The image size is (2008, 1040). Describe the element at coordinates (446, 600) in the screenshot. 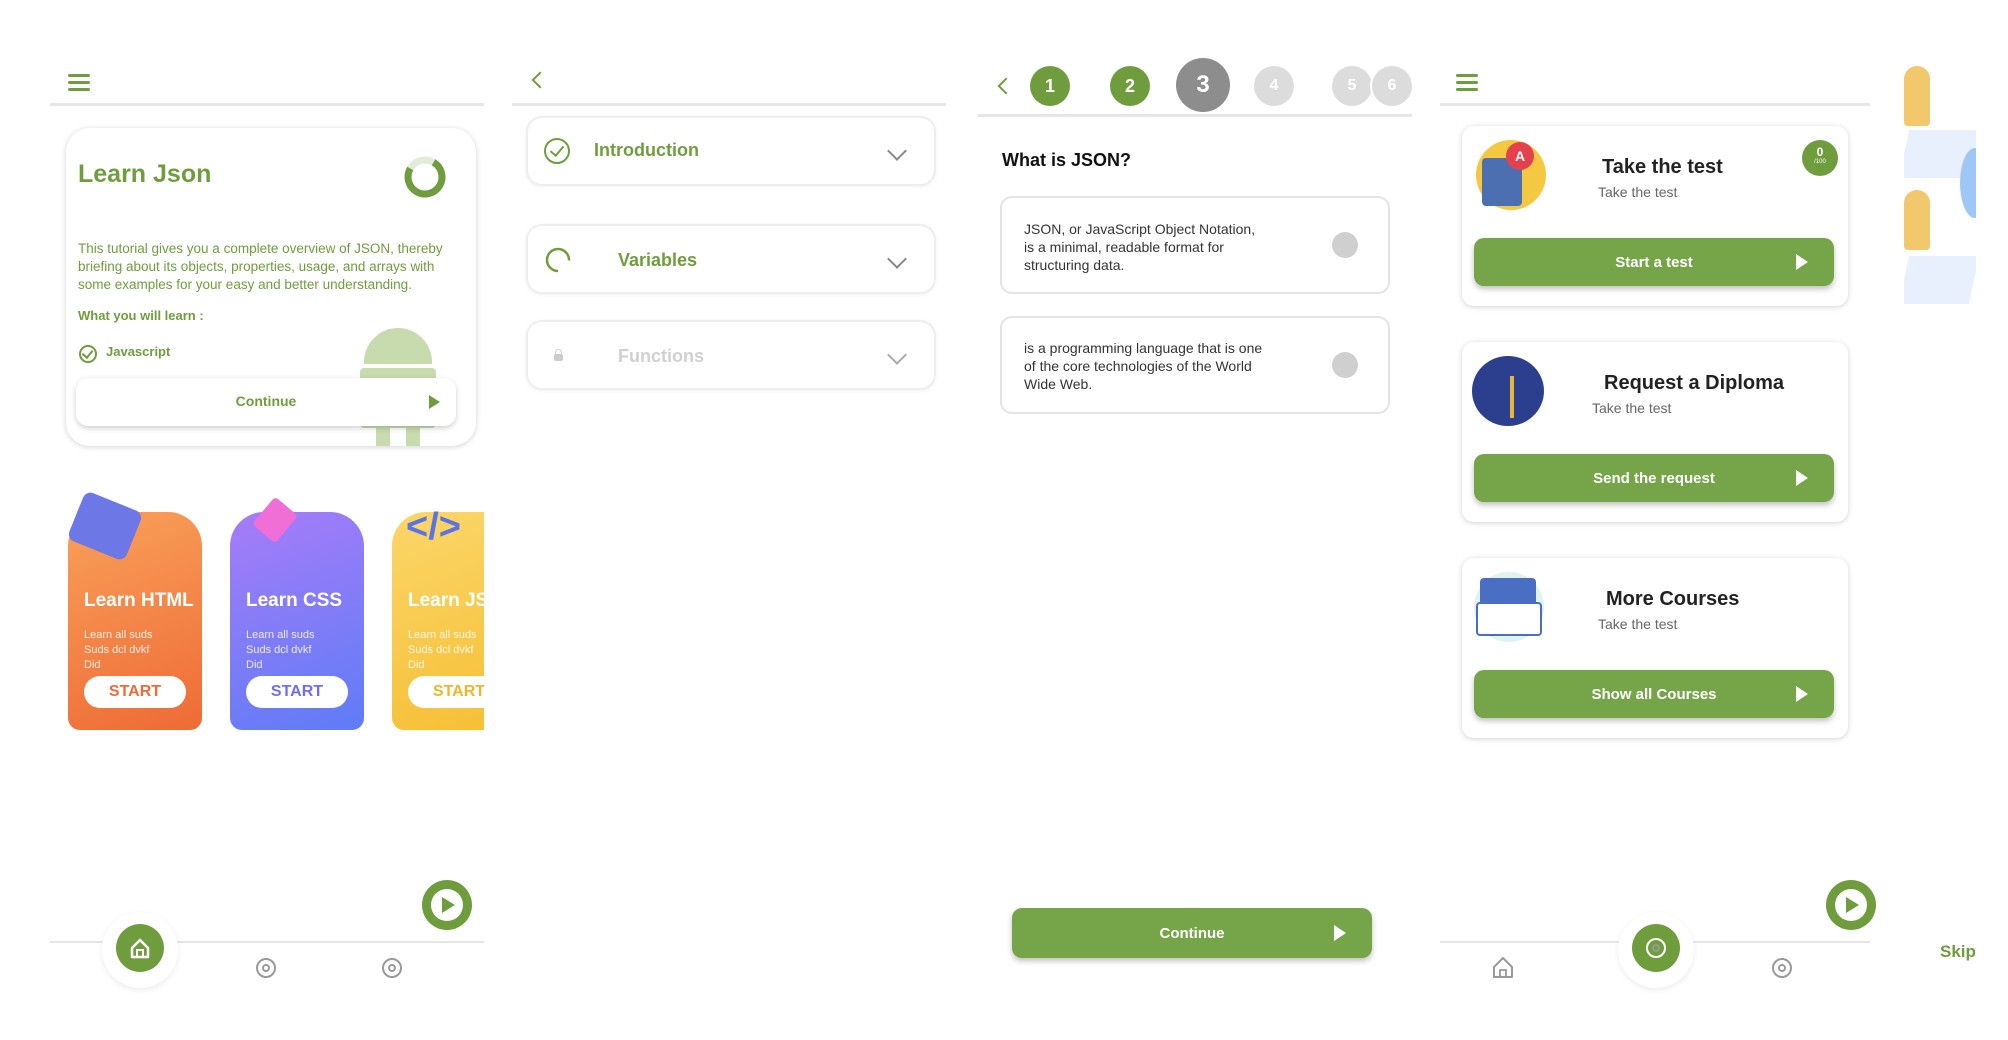

I see `course-title: Learn JS` at that location.